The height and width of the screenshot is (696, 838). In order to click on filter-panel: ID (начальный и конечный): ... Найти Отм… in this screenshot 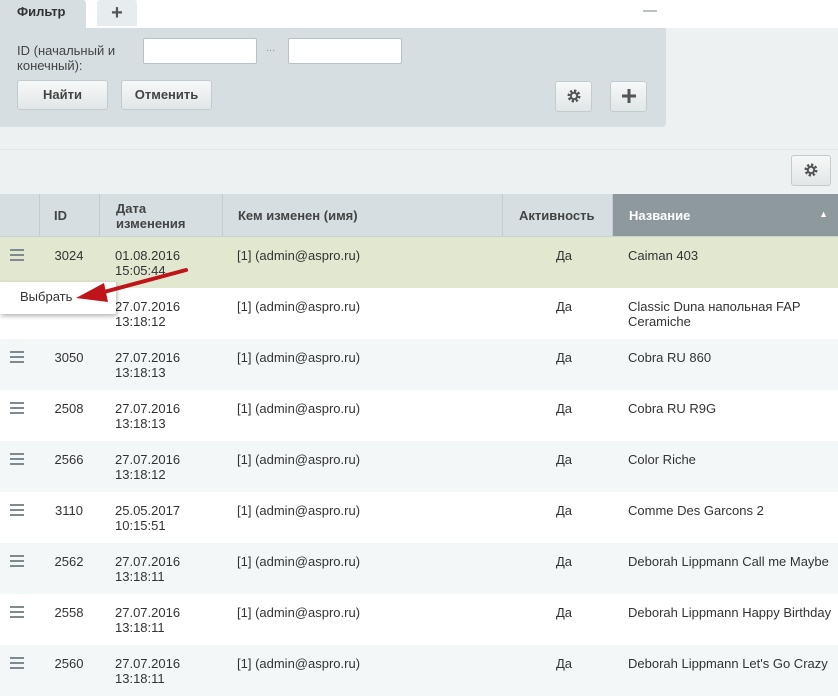, I will do `click(333, 77)`.